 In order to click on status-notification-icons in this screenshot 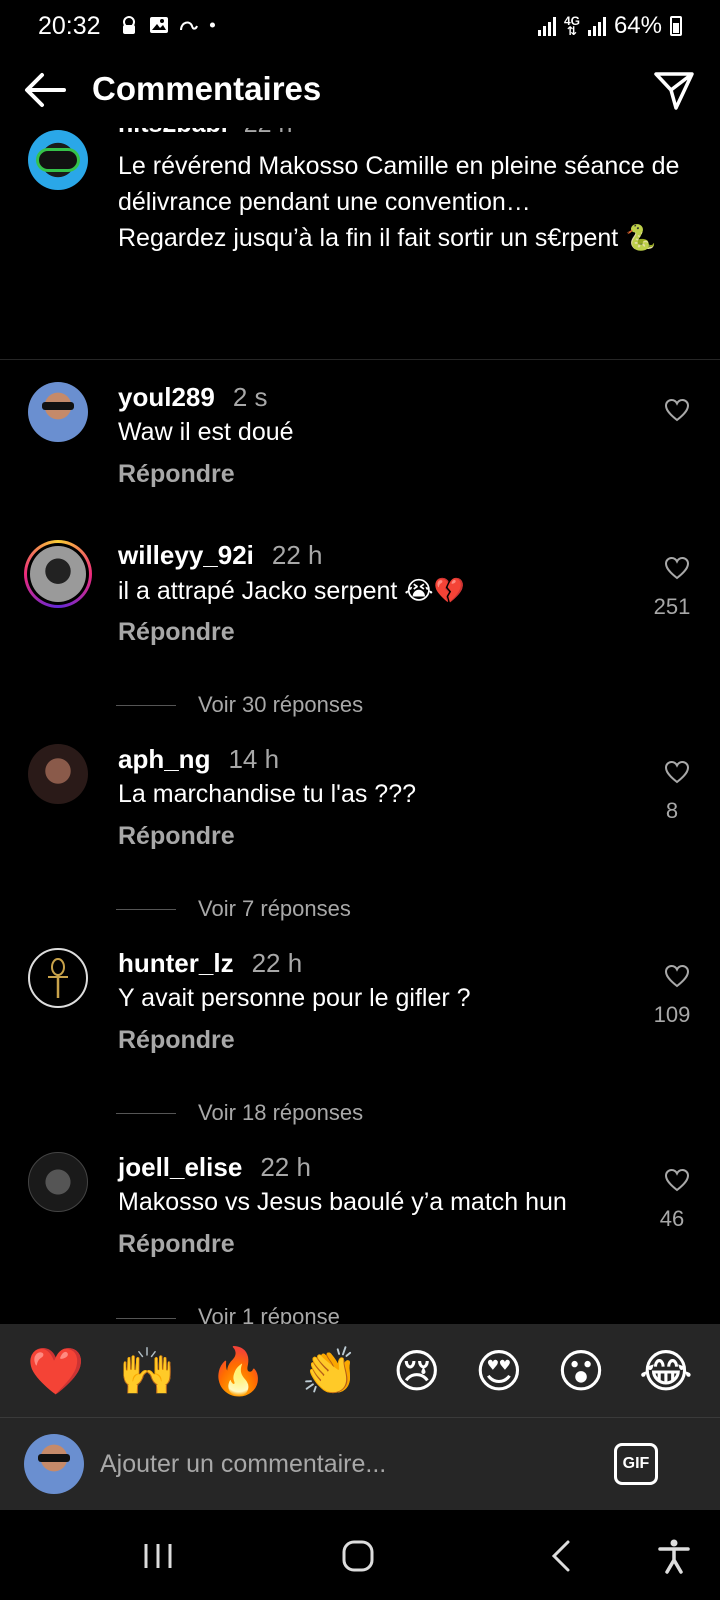, I will do `click(170, 25)`.